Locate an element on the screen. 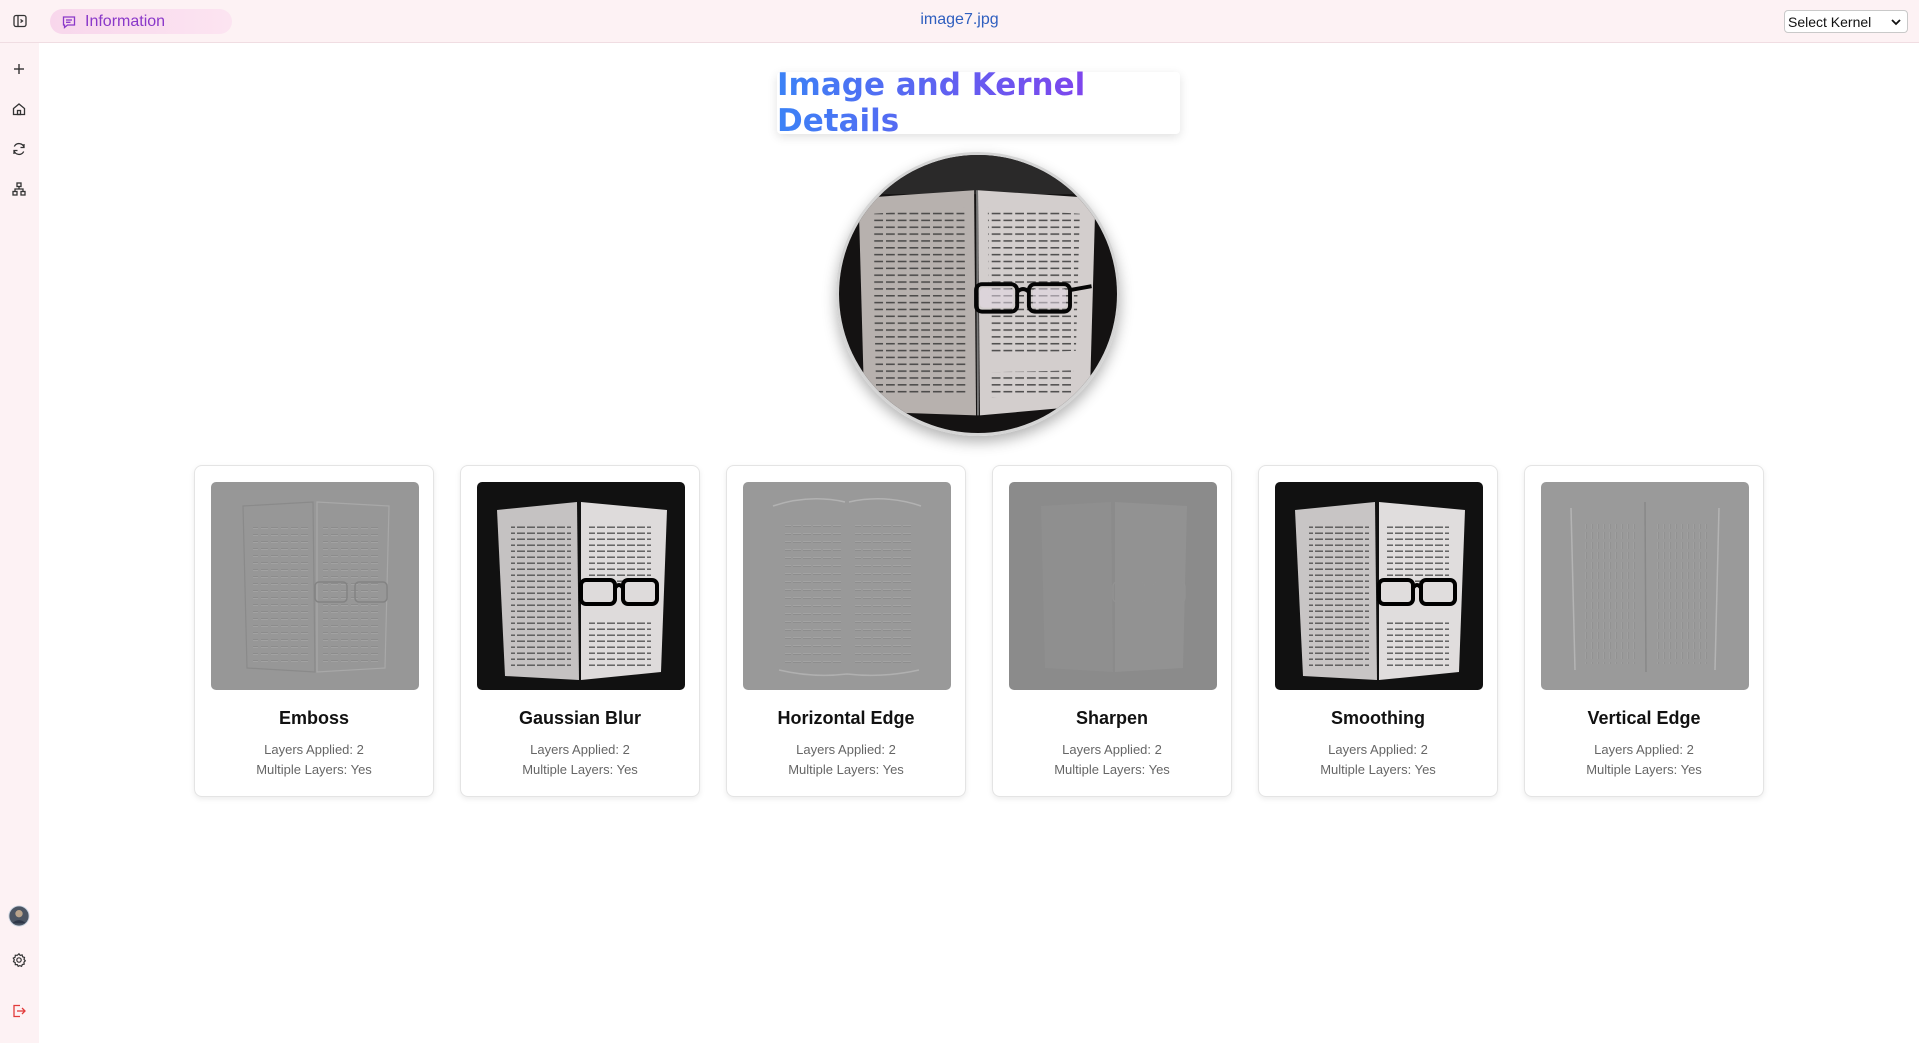  top-bar: Information image7.jpg Select Kernel is located at coordinates (959, 21).